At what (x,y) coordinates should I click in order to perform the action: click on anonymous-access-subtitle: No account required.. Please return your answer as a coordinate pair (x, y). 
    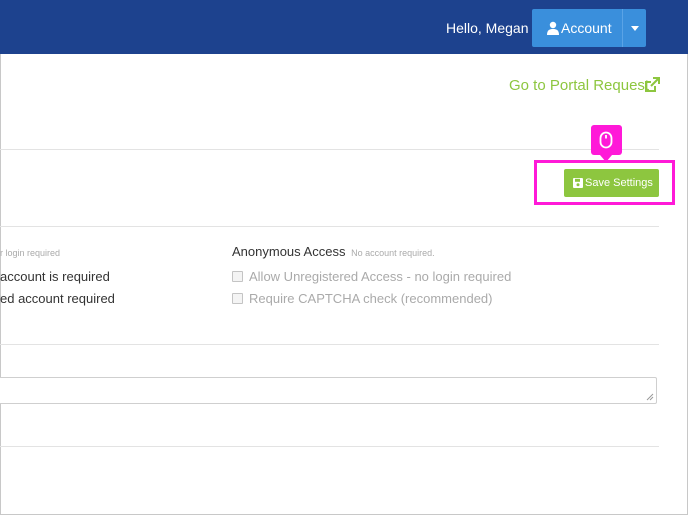
    Looking at the image, I should click on (393, 253).